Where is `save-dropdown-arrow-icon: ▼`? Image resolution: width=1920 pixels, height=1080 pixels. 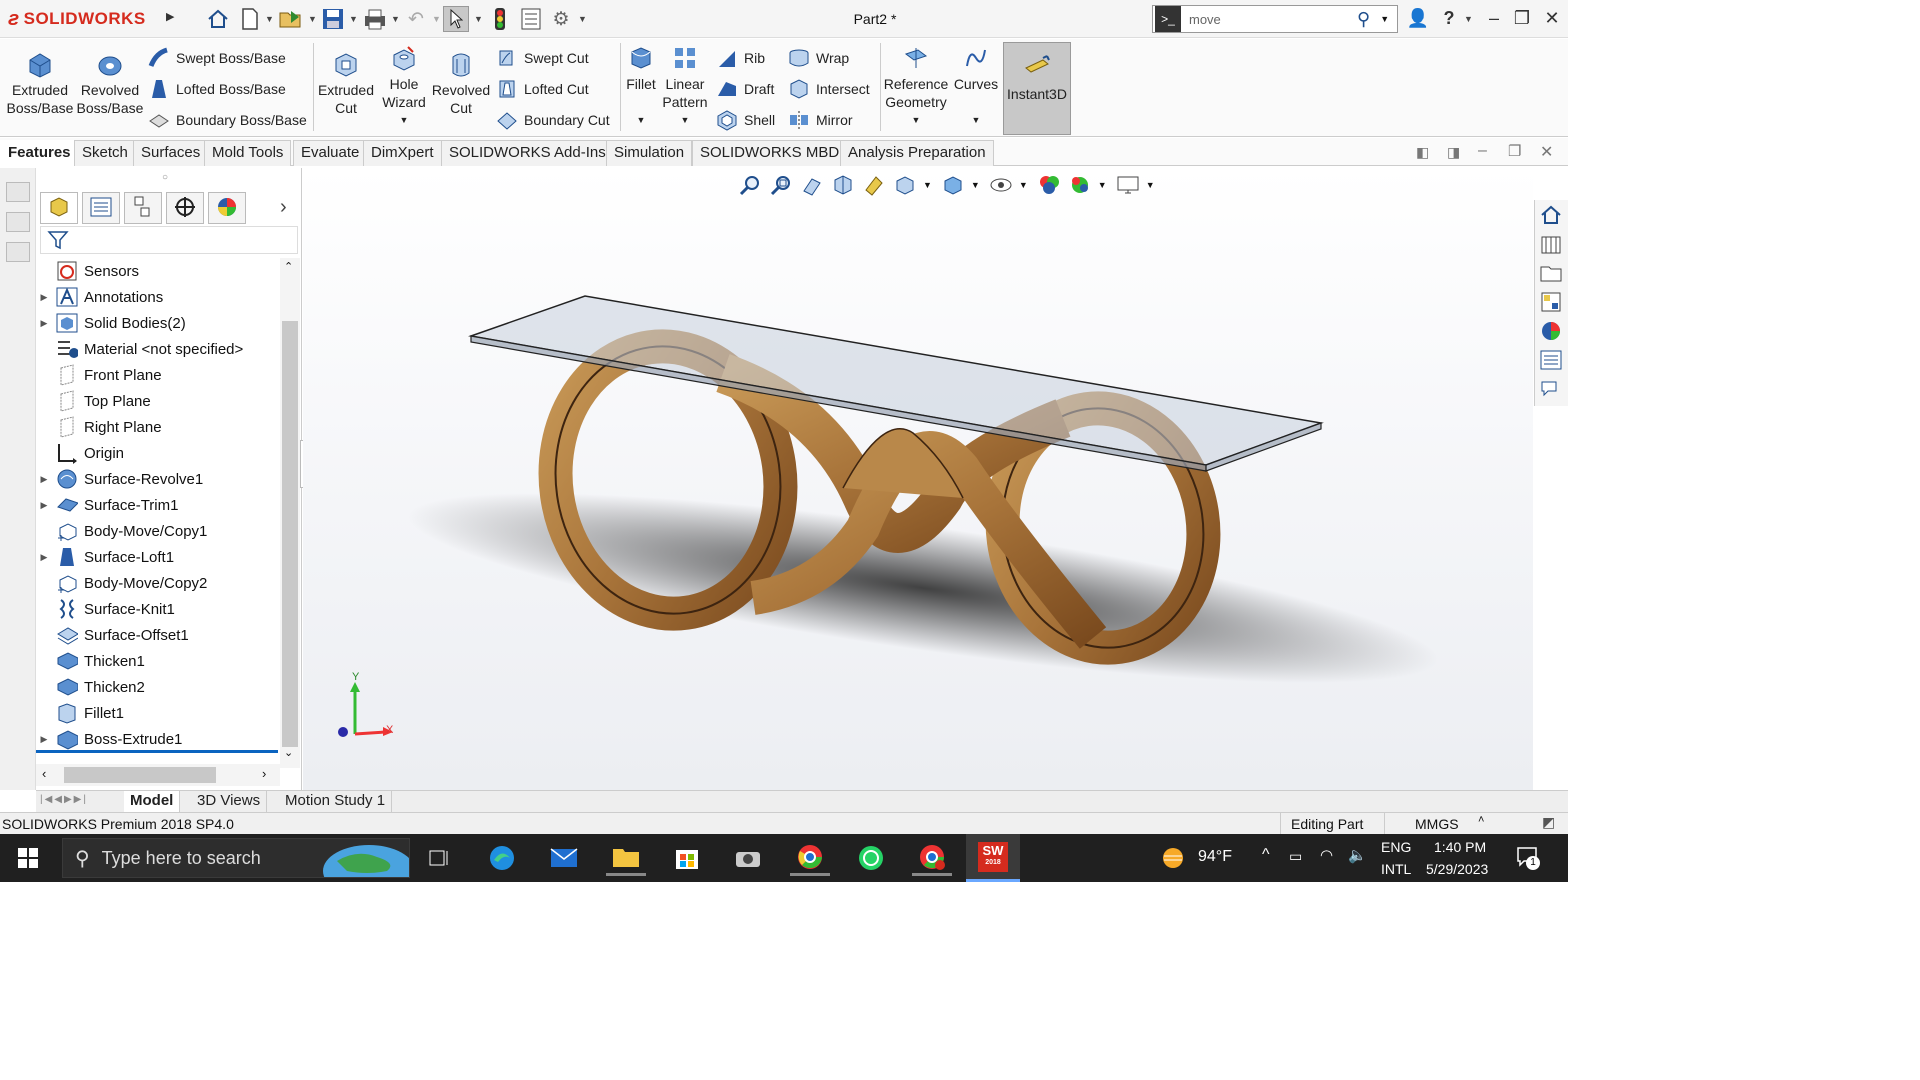 save-dropdown-arrow-icon: ▼ is located at coordinates (353, 19).